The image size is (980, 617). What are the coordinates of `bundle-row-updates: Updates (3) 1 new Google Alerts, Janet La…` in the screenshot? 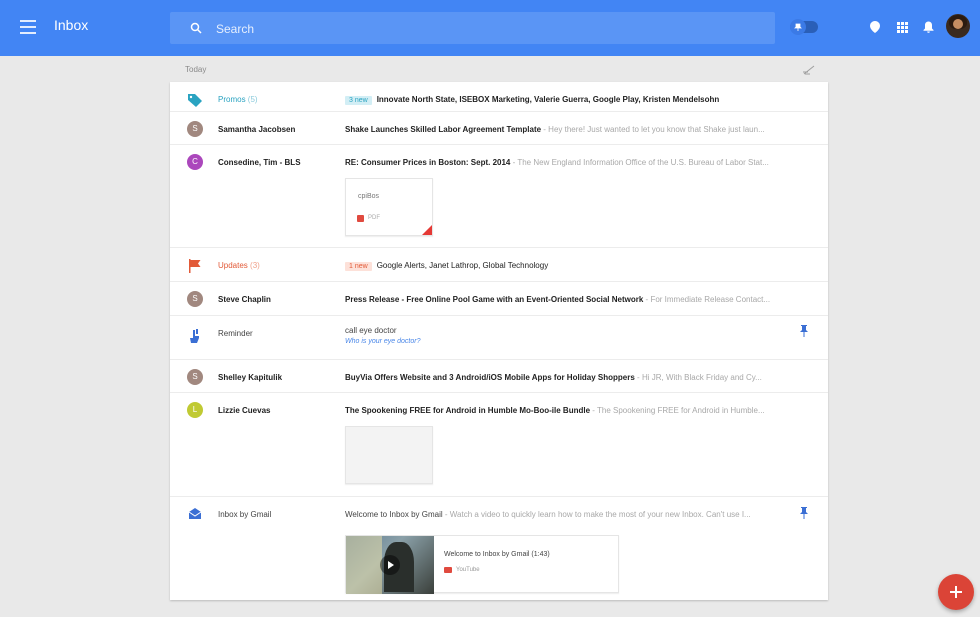 It's located at (499, 265).